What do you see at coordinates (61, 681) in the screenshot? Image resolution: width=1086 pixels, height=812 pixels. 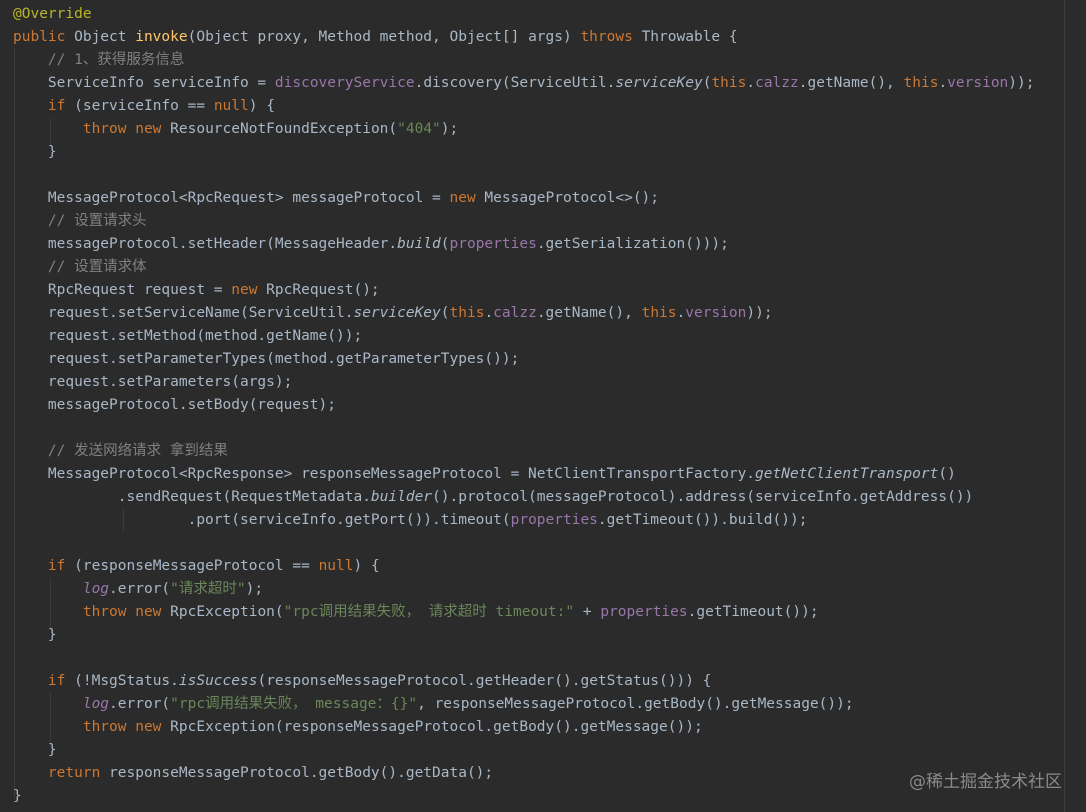 I see `code-token: if` at bounding box center [61, 681].